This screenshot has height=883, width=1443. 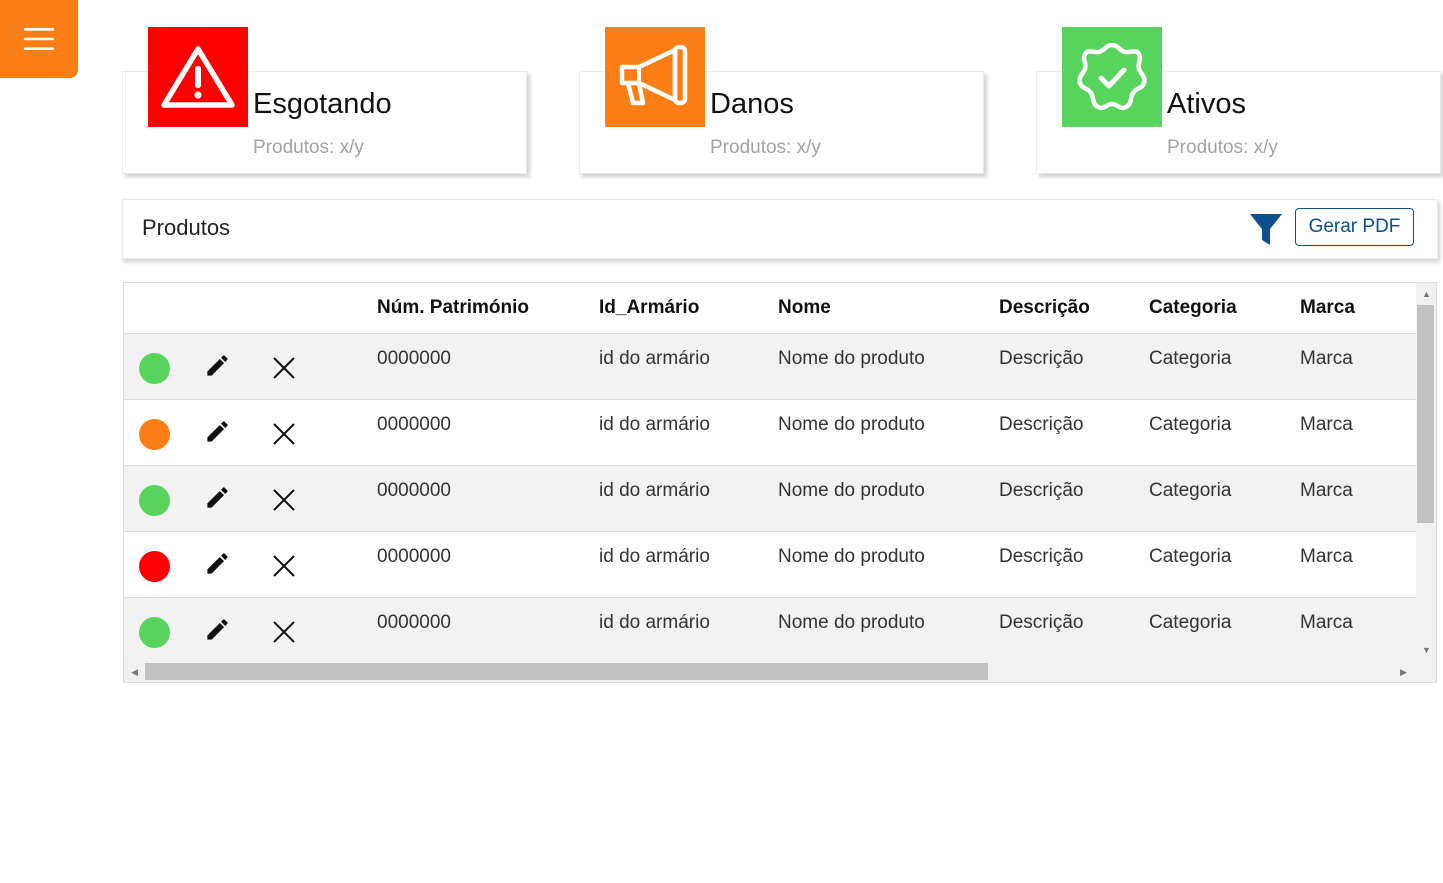 What do you see at coordinates (1327, 308) in the screenshot?
I see `column-header: Marca` at bounding box center [1327, 308].